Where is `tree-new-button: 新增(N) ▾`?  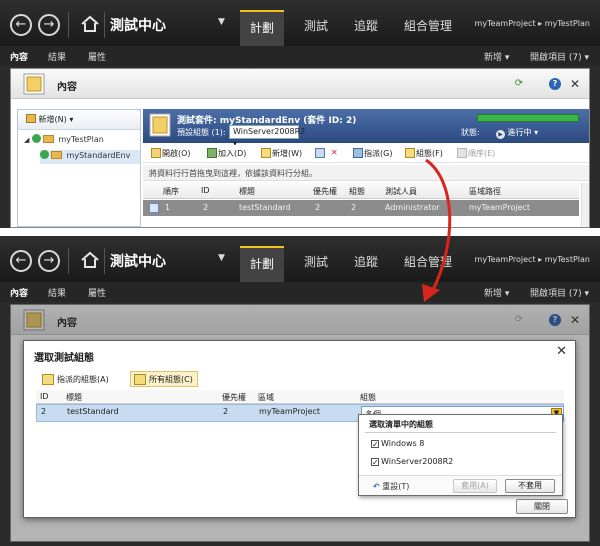
tree-new-button: 新增(N) ▾ is located at coordinates (49, 119).